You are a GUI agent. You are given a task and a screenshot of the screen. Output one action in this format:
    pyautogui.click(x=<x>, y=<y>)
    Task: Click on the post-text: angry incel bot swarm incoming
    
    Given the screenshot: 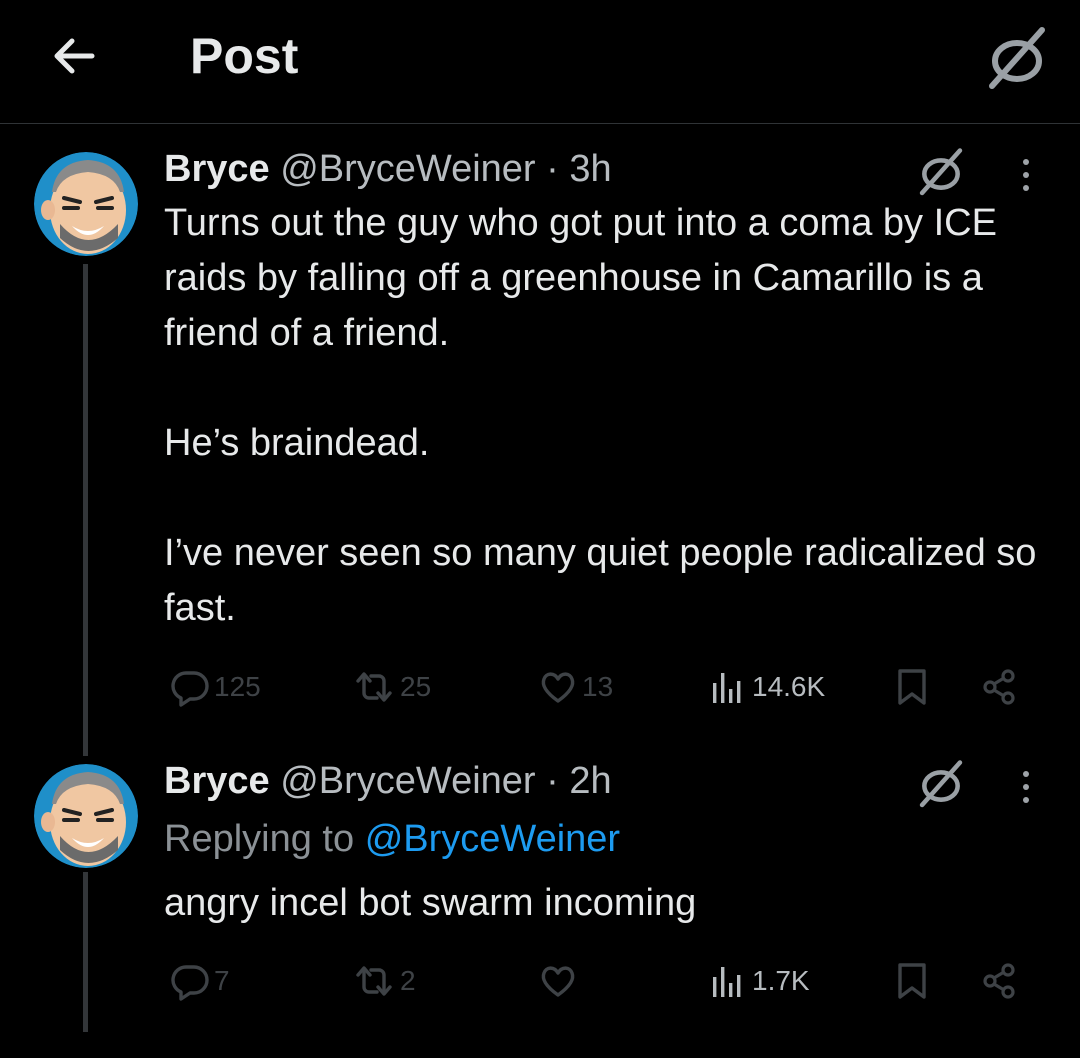 What is the action you would take?
    pyautogui.click(x=604, y=903)
    